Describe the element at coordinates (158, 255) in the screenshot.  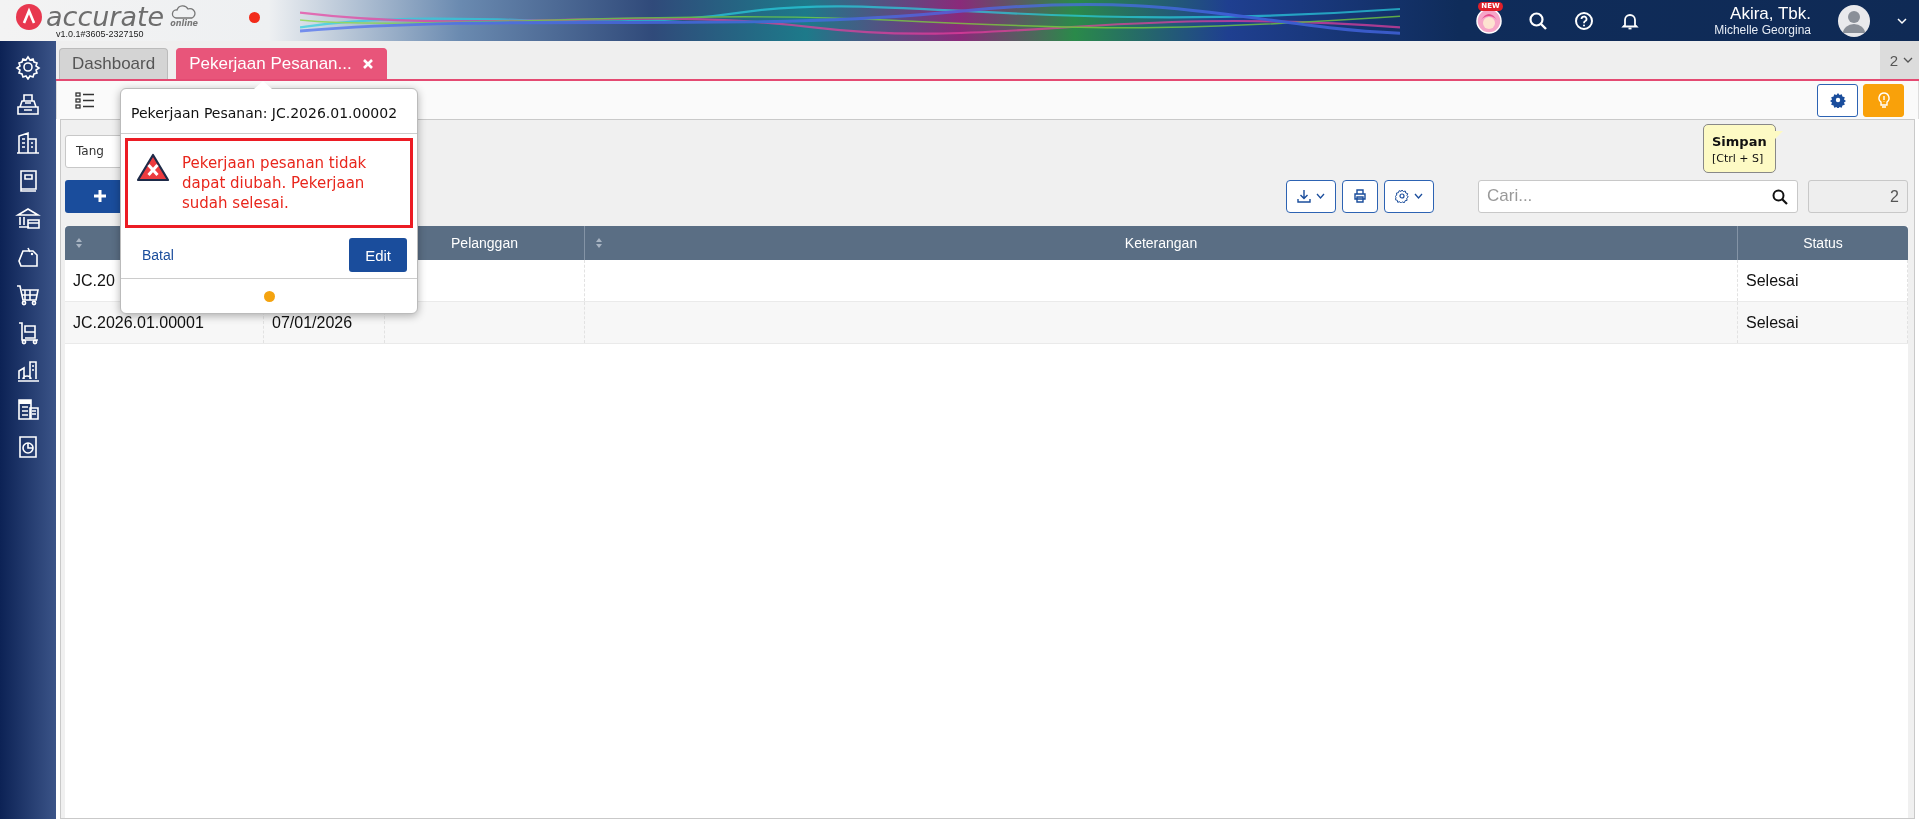
I see `cancel-link: Batal` at that location.